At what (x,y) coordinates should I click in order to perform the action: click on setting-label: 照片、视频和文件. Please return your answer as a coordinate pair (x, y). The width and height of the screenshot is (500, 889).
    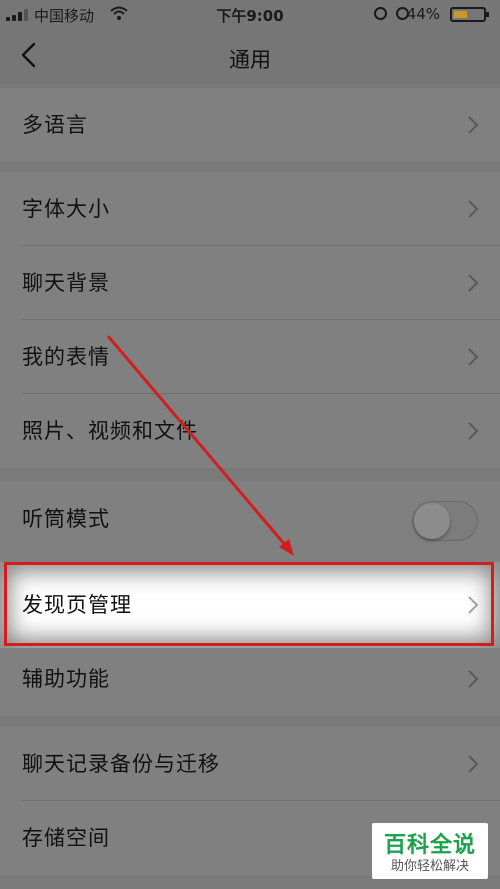
    Looking at the image, I should click on (110, 431).